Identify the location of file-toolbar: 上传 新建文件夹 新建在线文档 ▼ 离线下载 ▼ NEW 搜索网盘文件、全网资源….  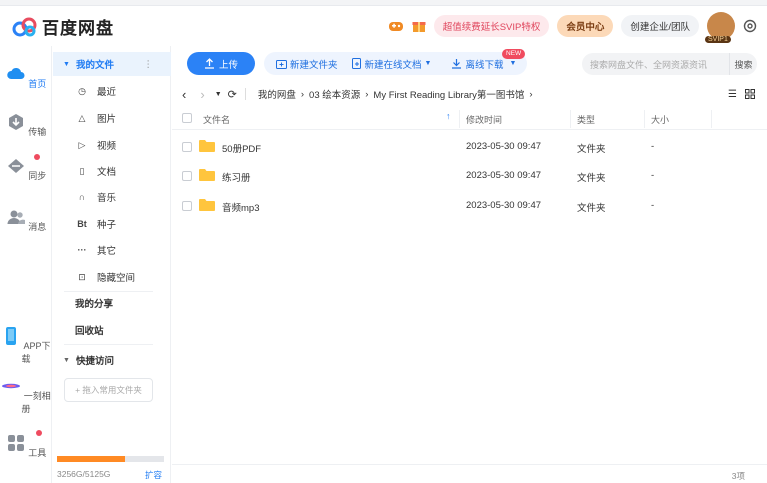
(469, 63).